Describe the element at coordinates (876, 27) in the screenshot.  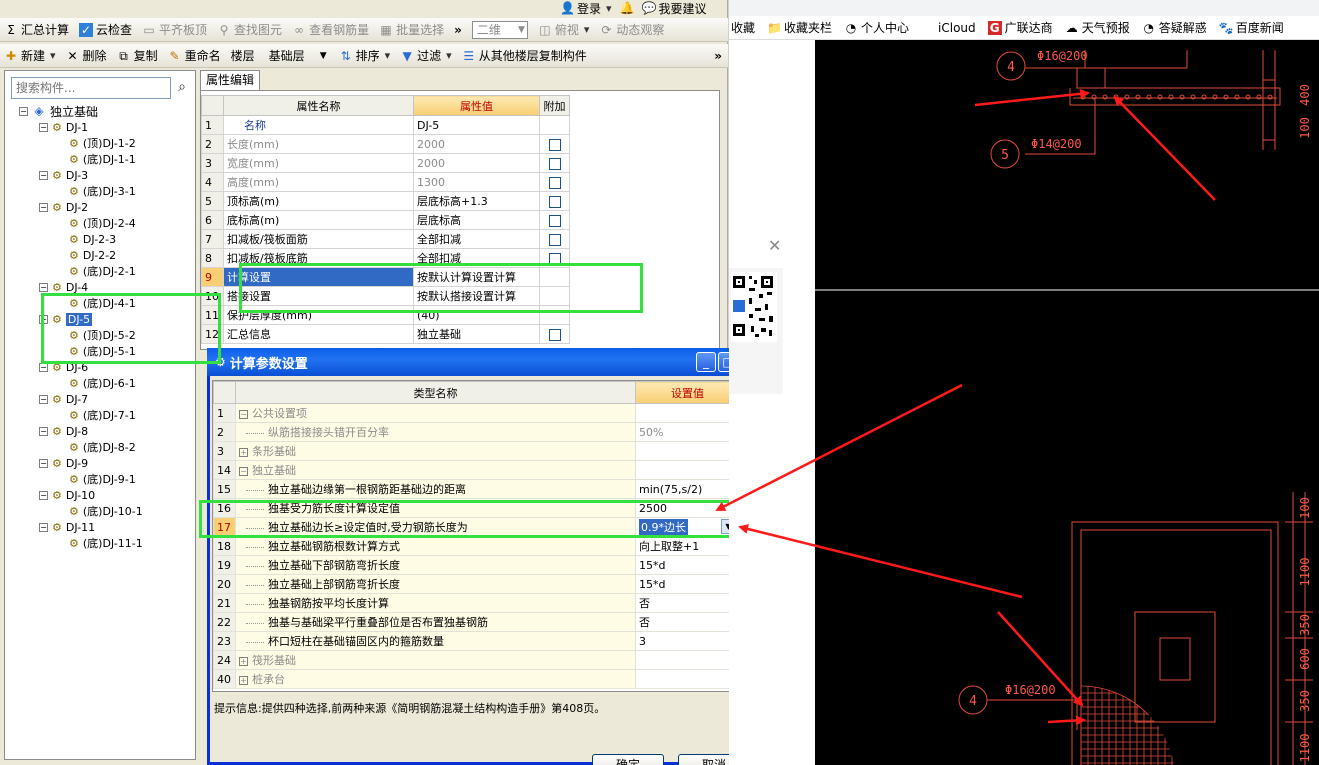
I see `bookmark-item: ◔ 个人中心` at that location.